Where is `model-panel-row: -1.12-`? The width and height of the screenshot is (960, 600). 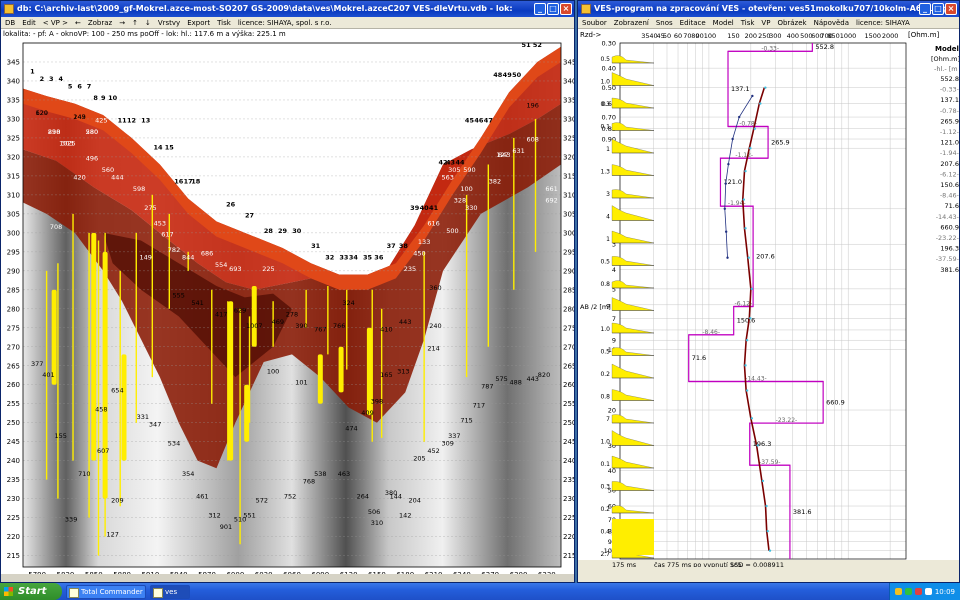
model-panel-row: -1.12- is located at coordinates (950, 132).